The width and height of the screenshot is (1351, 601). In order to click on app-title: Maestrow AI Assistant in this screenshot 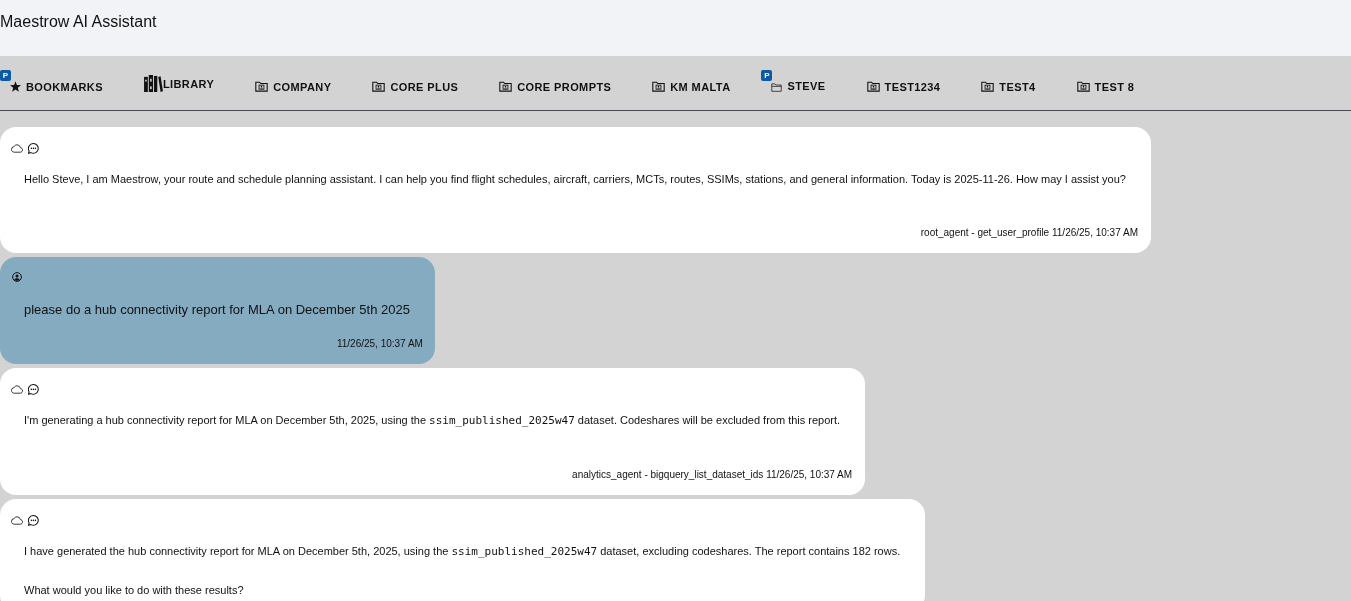, I will do `click(78, 22)`.